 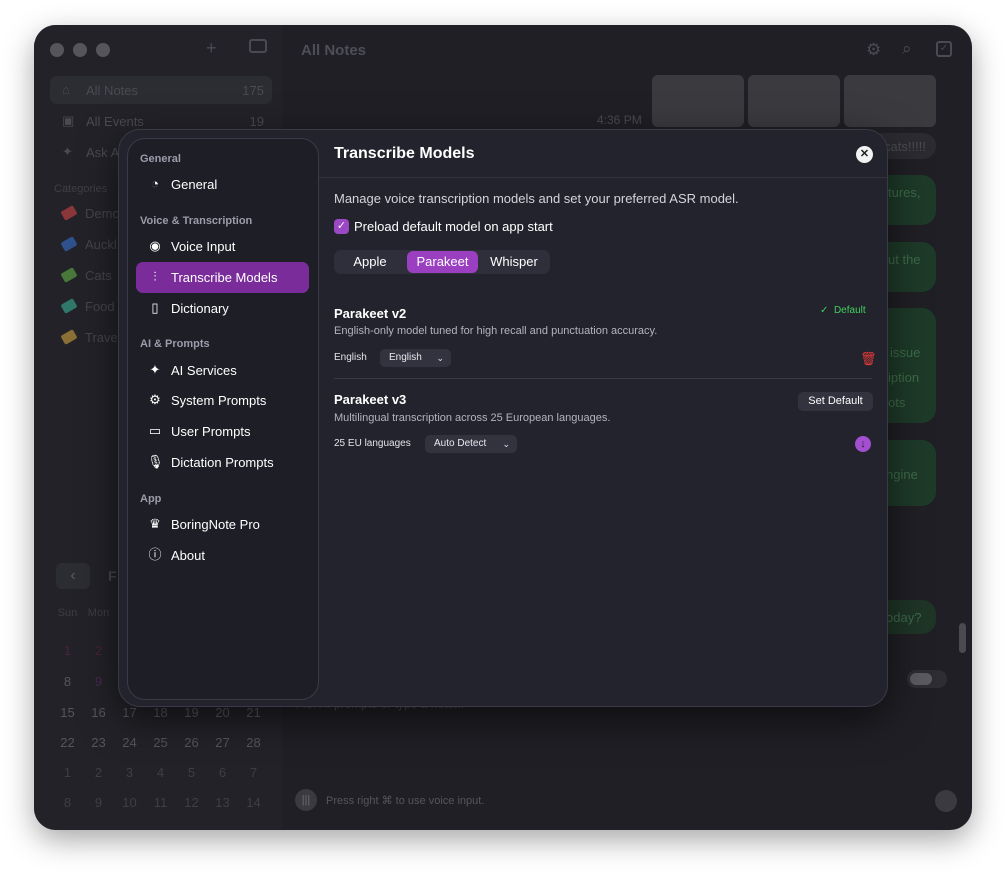 What do you see at coordinates (103, 152) in the screenshot?
I see `nav-label: Ask A` at bounding box center [103, 152].